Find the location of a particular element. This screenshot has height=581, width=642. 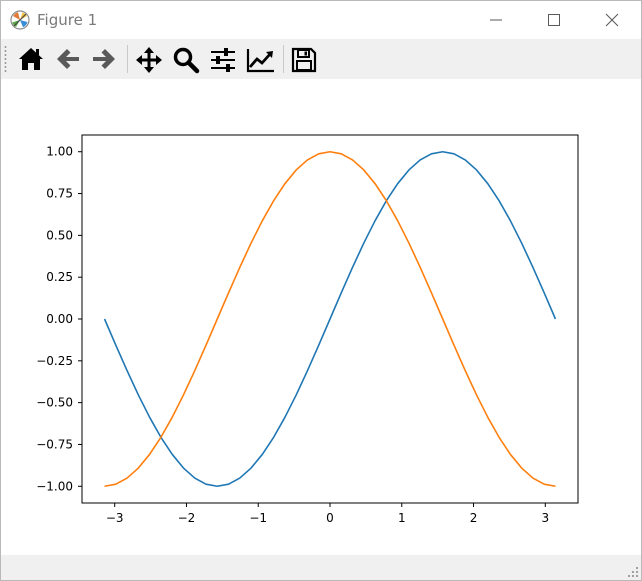

line-chart-icon is located at coordinates (260, 61).